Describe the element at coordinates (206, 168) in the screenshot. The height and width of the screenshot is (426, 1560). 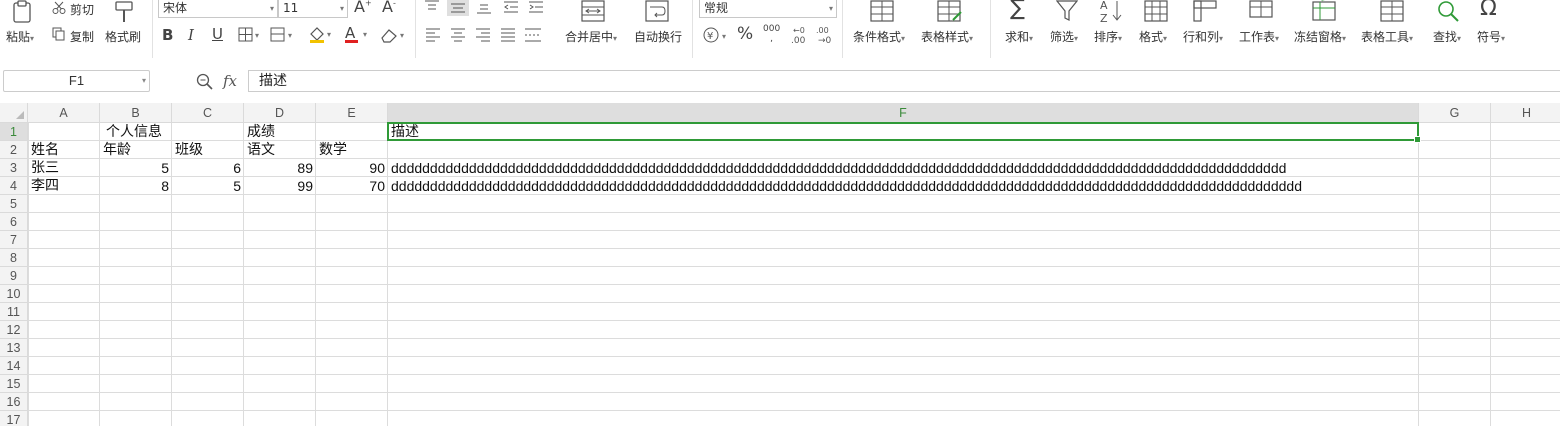
I see `cell-c3: 6` at that location.